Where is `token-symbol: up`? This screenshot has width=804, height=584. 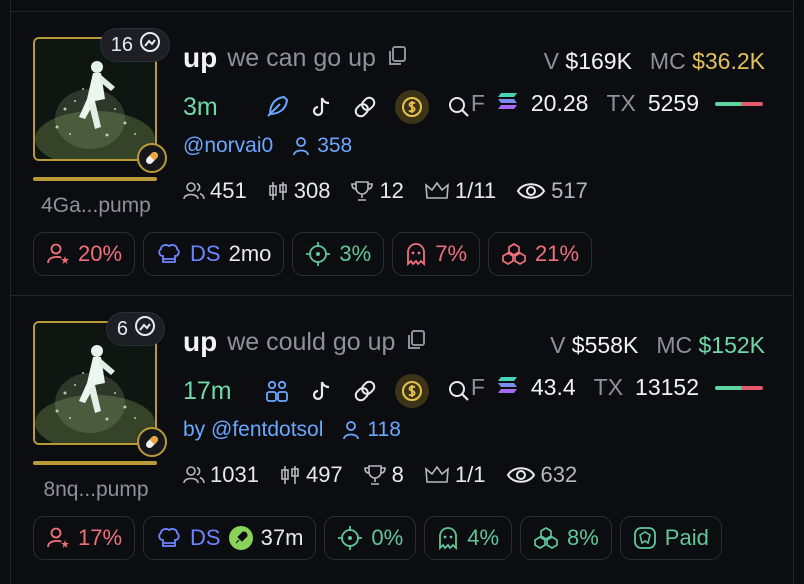 token-symbol: up is located at coordinates (200, 341).